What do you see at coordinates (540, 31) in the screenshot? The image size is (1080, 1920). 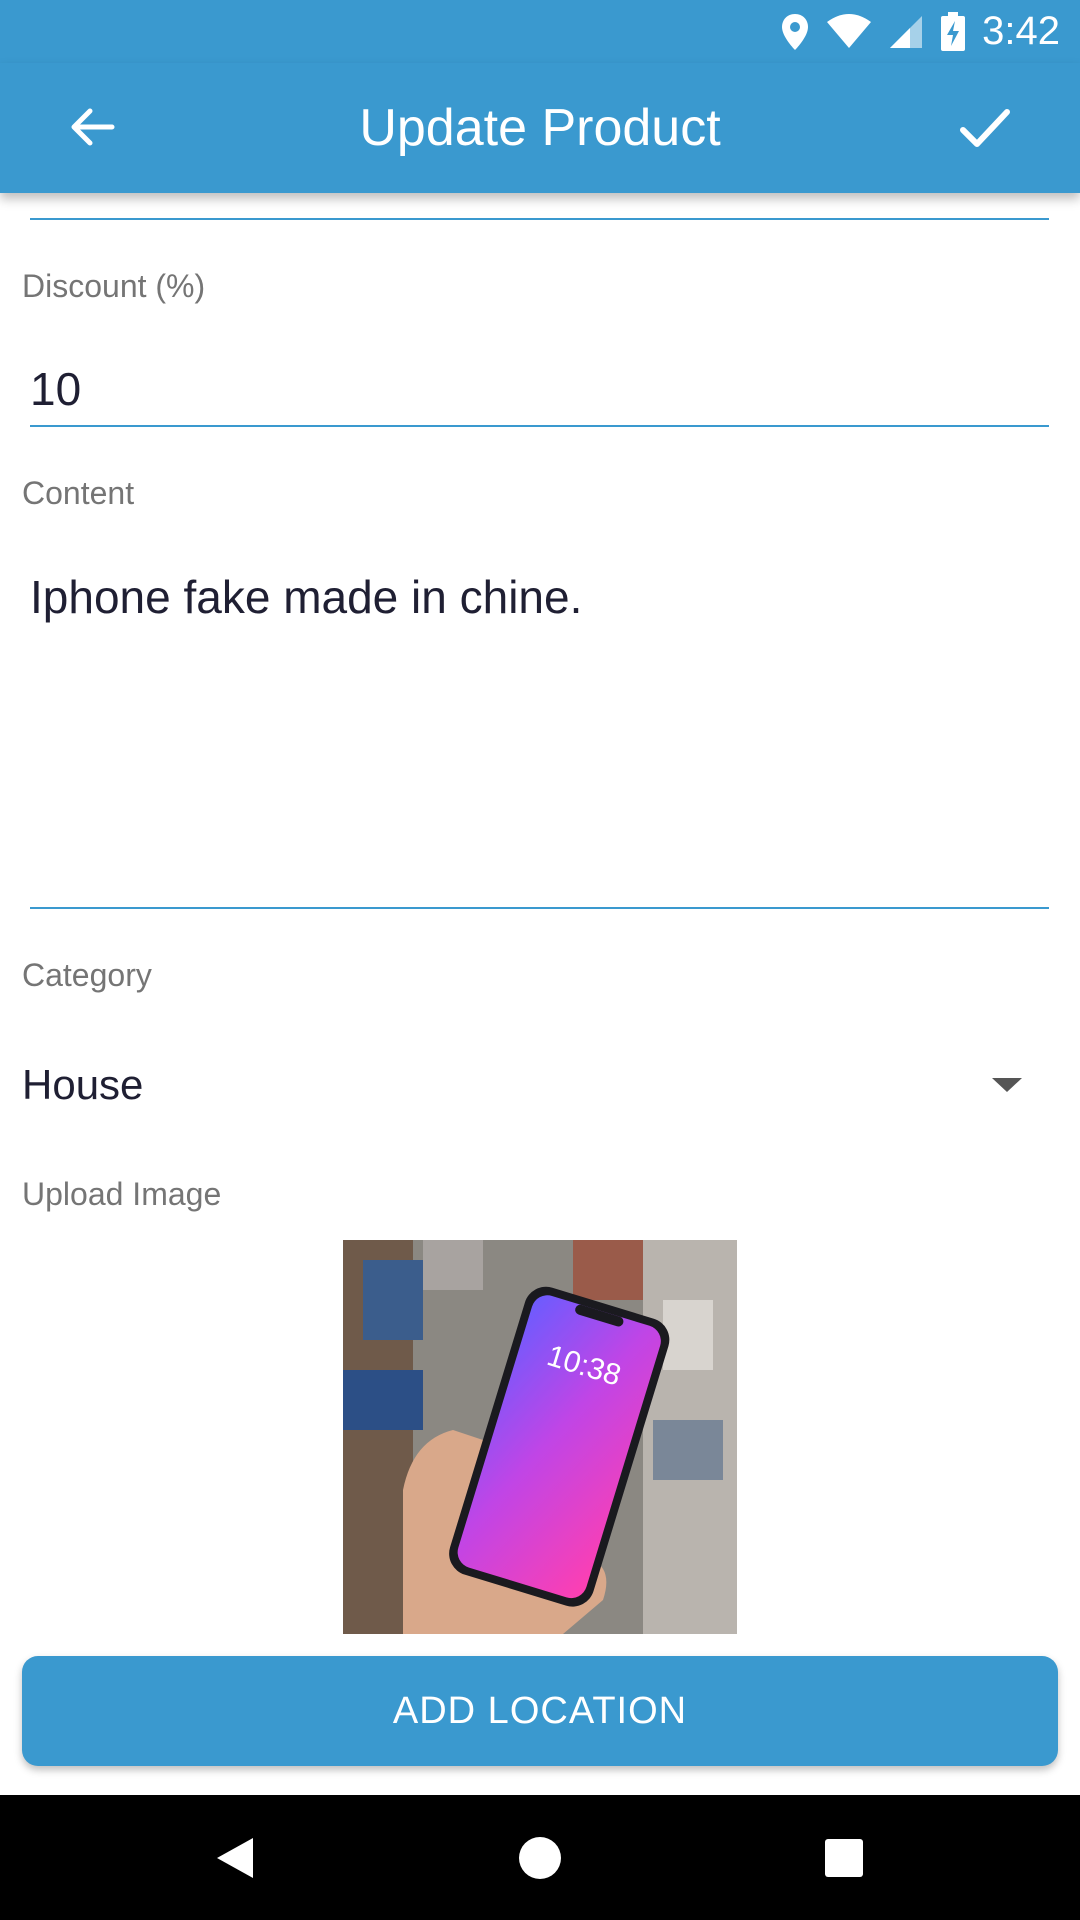 I see `status-bar: 3:42` at bounding box center [540, 31].